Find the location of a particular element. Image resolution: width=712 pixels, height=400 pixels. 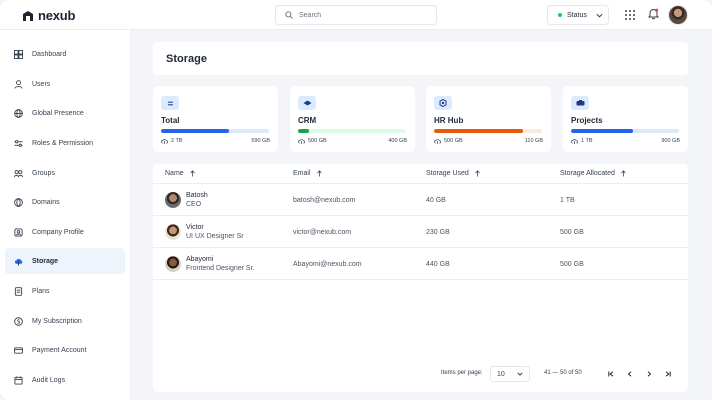

sidebar-item-payment-account: Payment Account is located at coordinates (65, 350).